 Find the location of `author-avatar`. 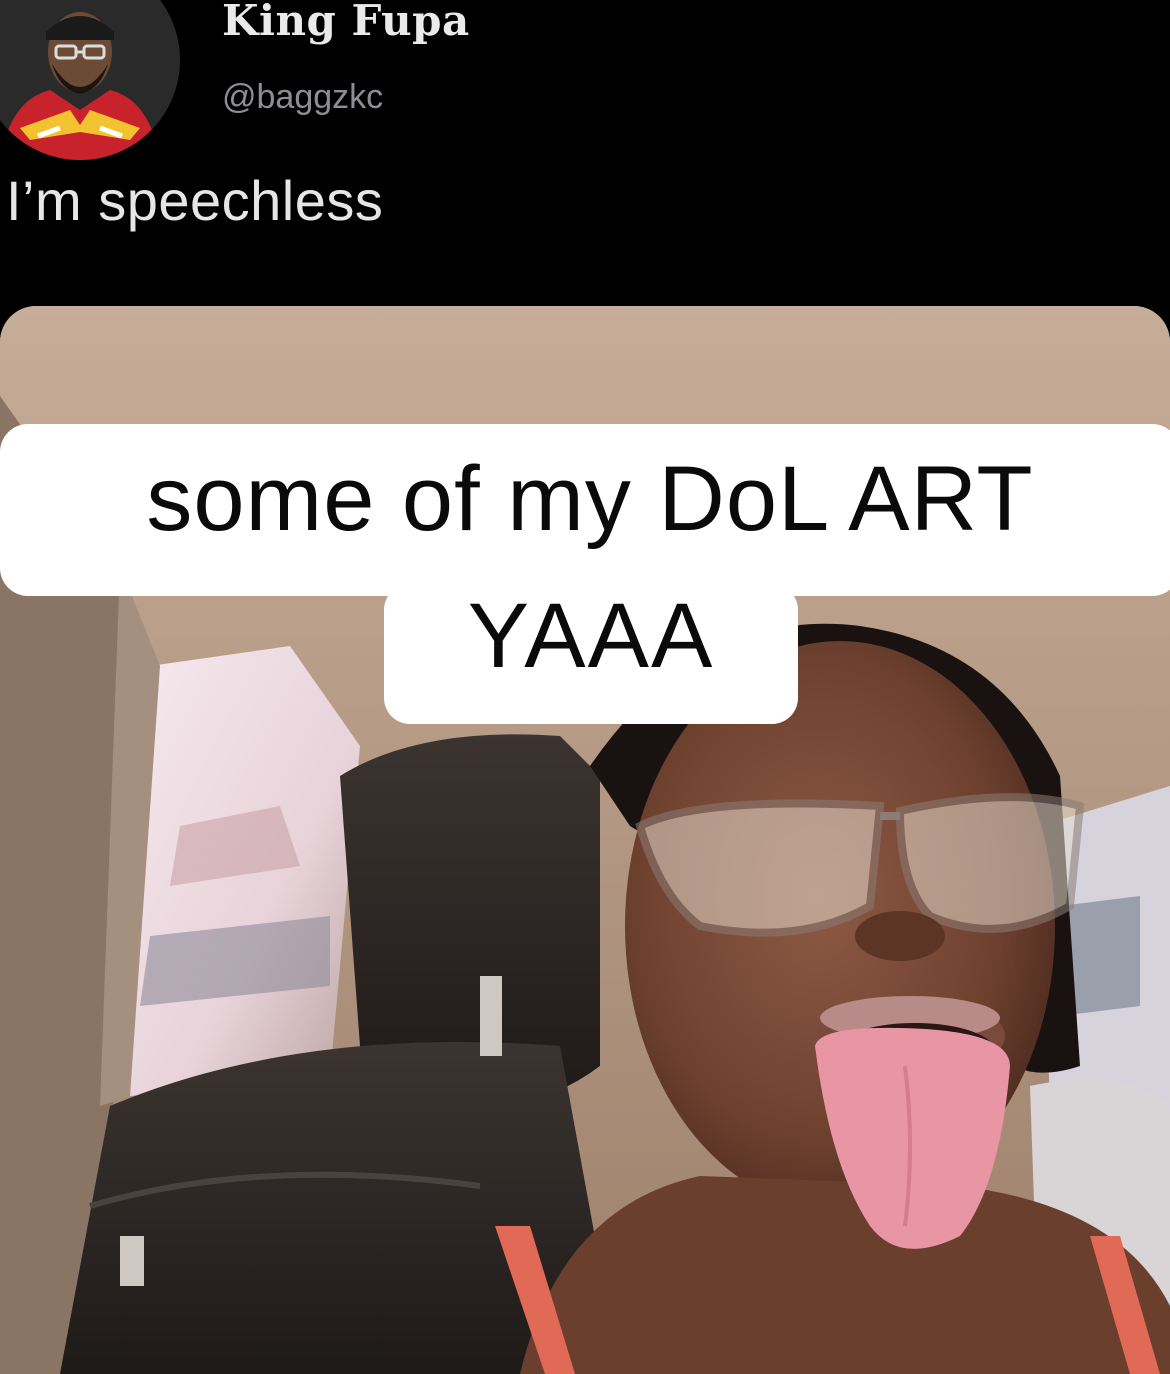

author-avatar is located at coordinates (90, 80).